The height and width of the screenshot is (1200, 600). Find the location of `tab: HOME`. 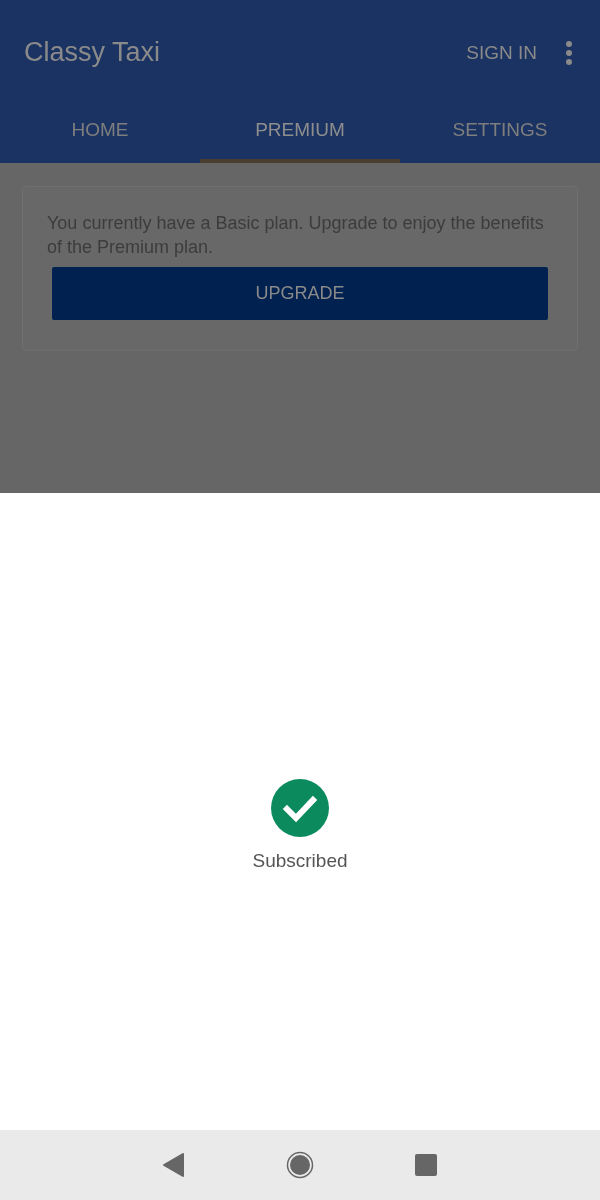

tab: HOME is located at coordinates (100, 134).